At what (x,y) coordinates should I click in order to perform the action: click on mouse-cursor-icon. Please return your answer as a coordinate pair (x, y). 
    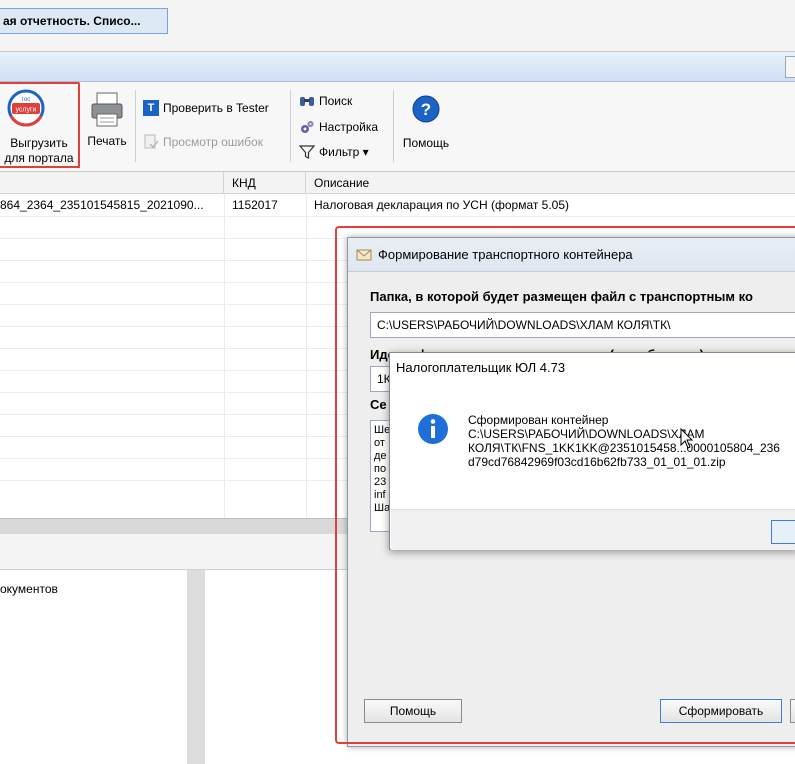
    Looking at the image, I should click on (687, 438).